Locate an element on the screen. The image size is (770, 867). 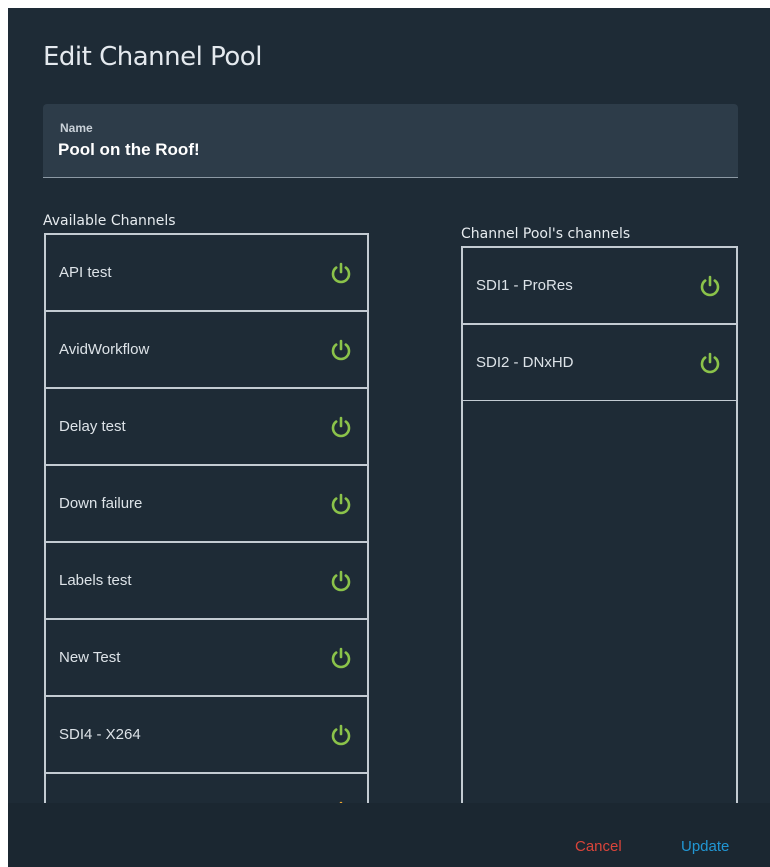
channel-item: SDI4 - X264 is located at coordinates (206, 735).